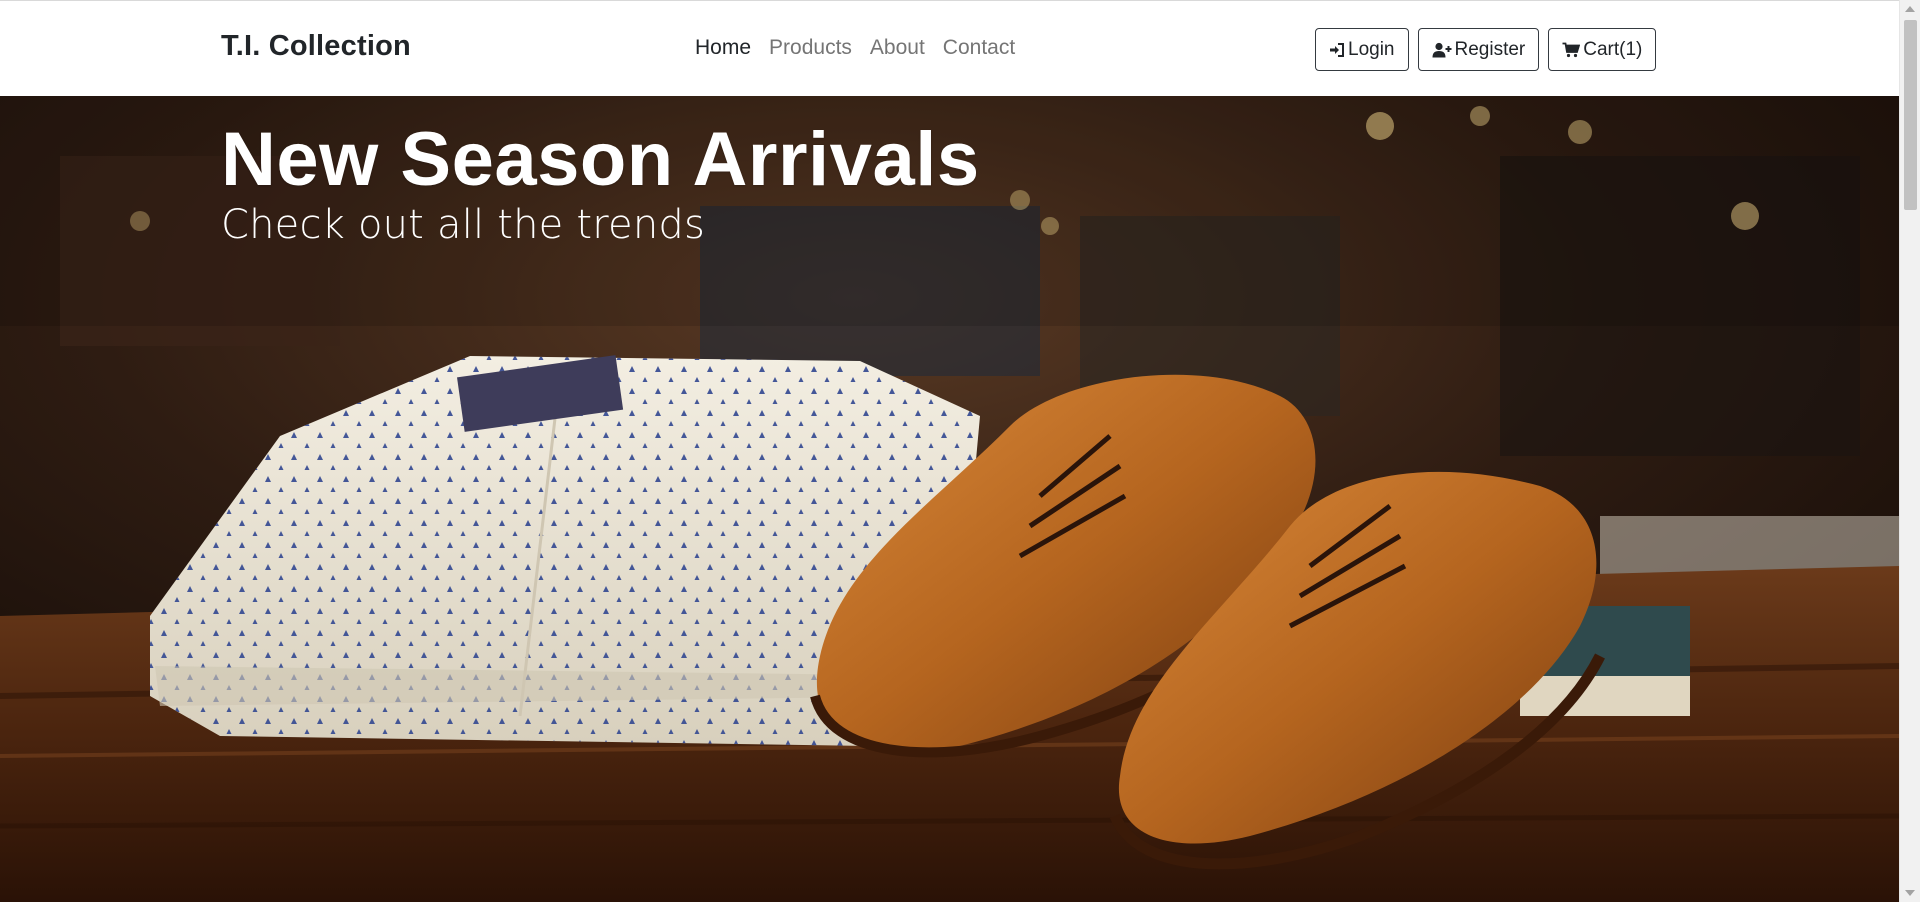 The width and height of the screenshot is (1920, 902). I want to click on login-label: Login, so click(1371, 49).